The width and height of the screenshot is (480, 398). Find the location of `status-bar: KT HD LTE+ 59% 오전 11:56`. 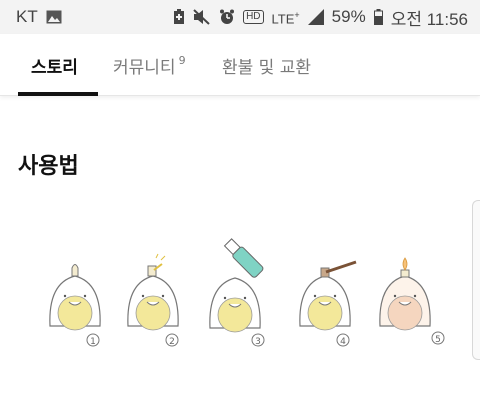

status-bar: KT HD LTE+ 59% 오전 11:56 is located at coordinates (240, 17).